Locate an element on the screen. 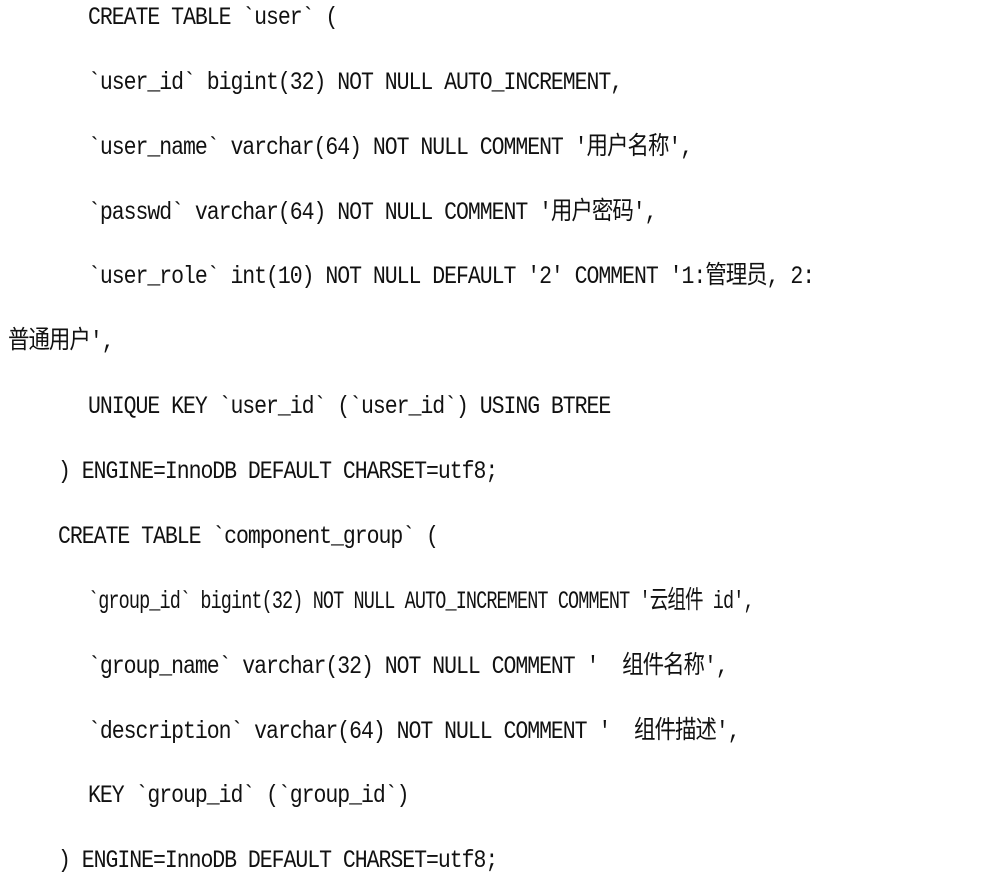 This screenshot has width=1000, height=876. user-role-comment-continuation: 普通用户', is located at coordinates (61, 341).